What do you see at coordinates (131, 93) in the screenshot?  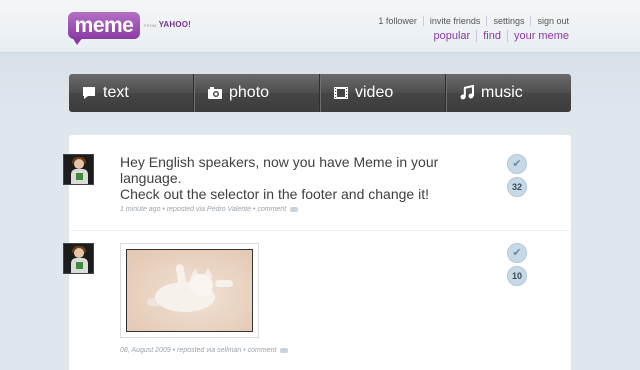 I see `post-text-button: text` at bounding box center [131, 93].